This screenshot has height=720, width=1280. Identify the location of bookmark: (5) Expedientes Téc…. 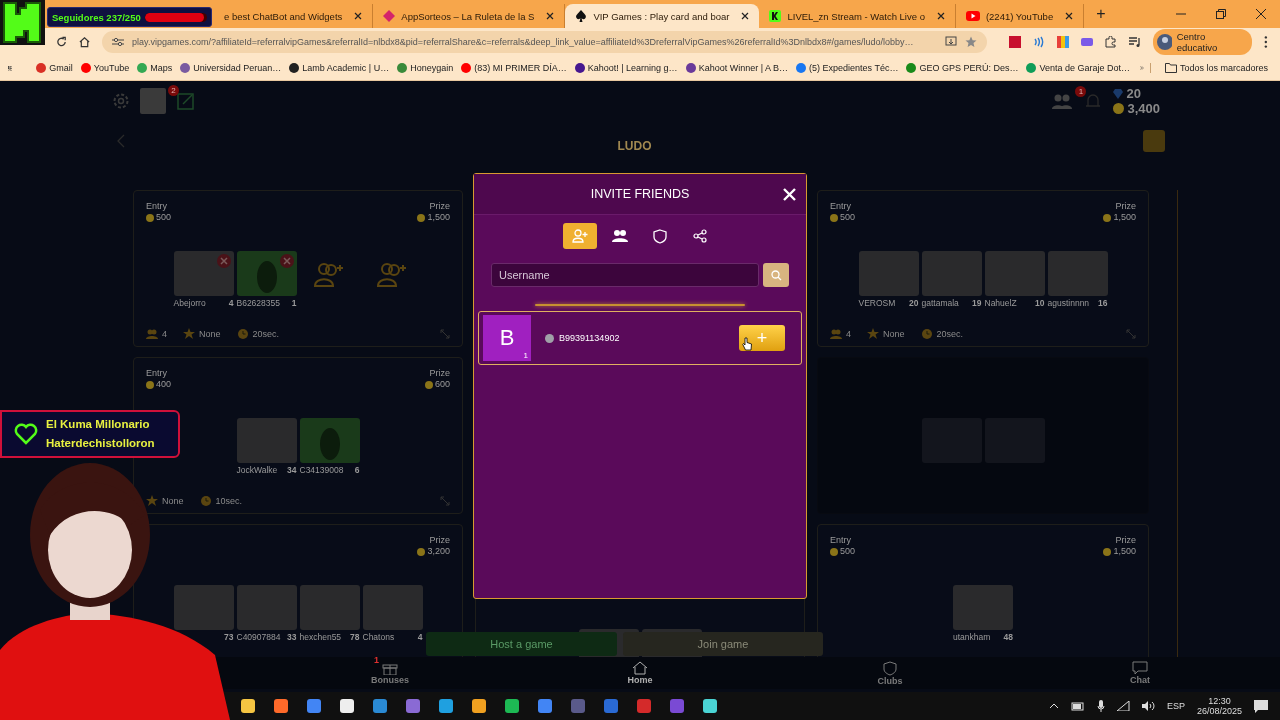
(847, 68).